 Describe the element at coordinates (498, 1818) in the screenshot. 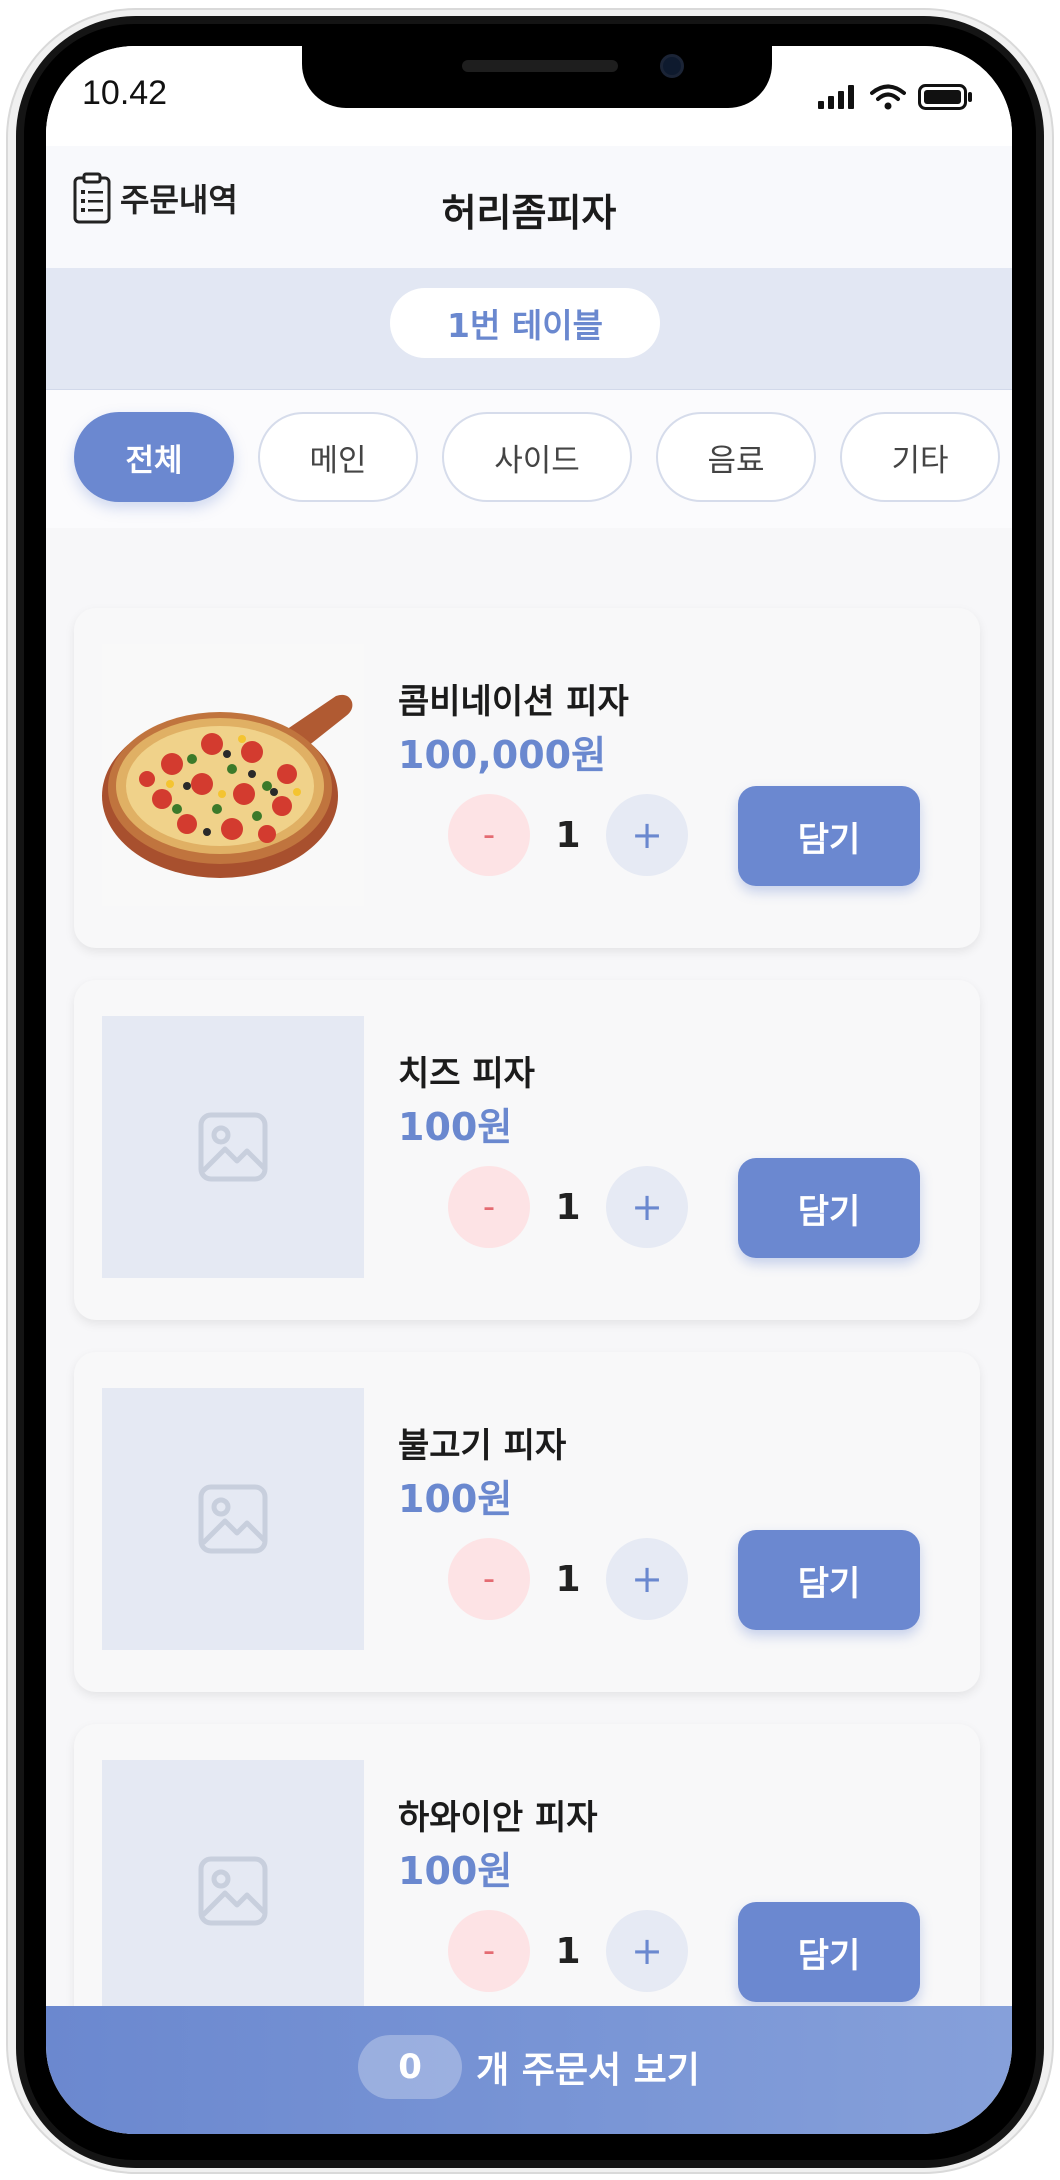

I see `menu-item-name: 하와이안 피자` at that location.